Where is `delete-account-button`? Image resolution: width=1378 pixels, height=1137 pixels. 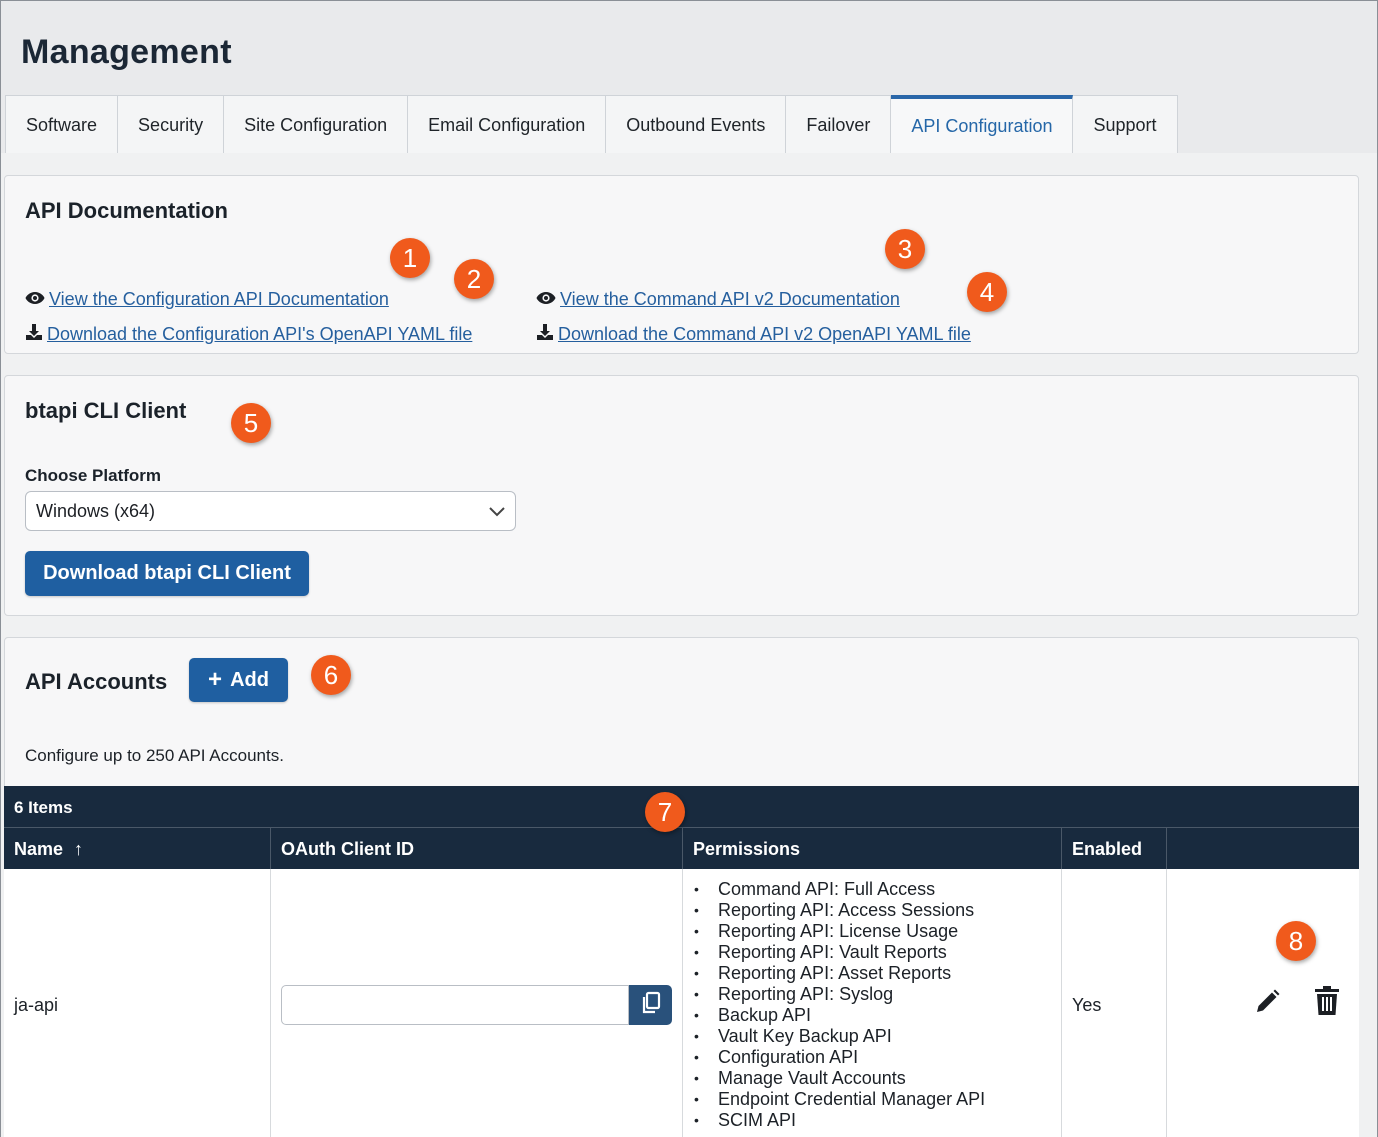
delete-account-button is located at coordinates (1327, 1003).